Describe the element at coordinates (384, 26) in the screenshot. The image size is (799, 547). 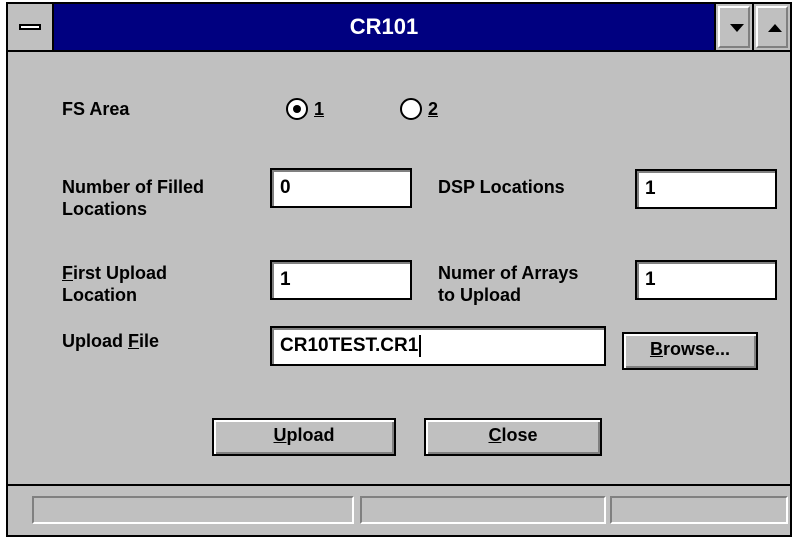
I see `window-title: CR101` at that location.